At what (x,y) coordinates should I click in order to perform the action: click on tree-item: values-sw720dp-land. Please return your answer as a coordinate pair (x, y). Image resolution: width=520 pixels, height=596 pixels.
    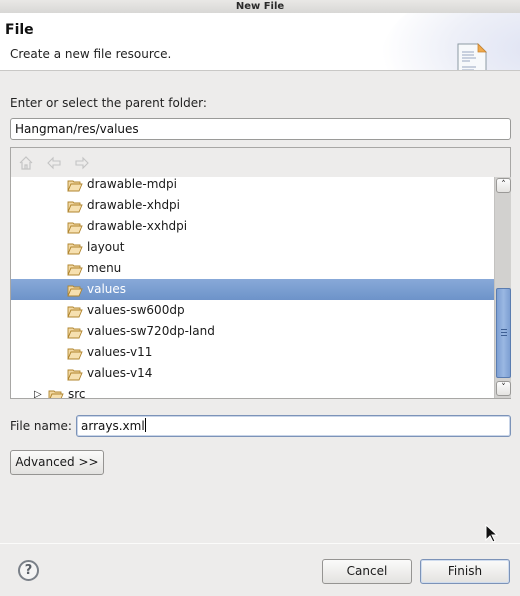
    Looking at the image, I should click on (252, 331).